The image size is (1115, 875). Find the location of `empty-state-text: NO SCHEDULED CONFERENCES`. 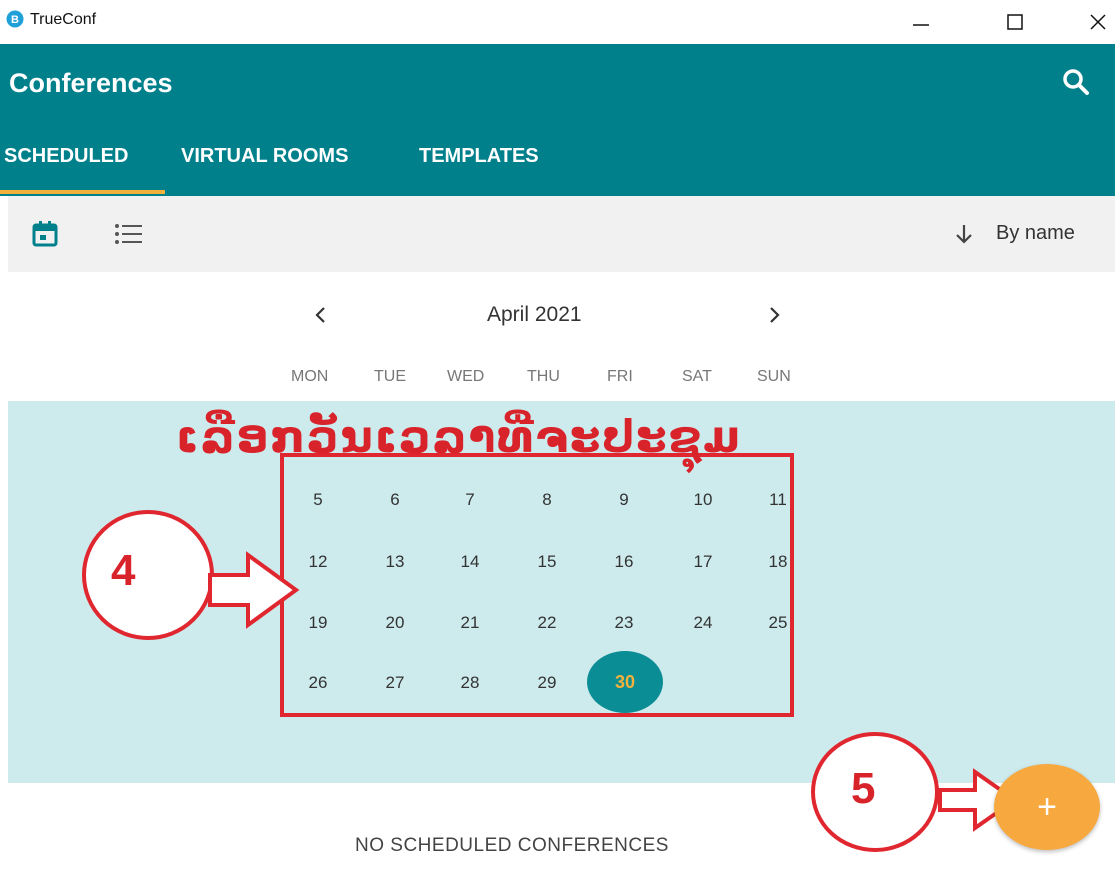

empty-state-text: NO SCHEDULED CONFERENCES is located at coordinates (512, 845).